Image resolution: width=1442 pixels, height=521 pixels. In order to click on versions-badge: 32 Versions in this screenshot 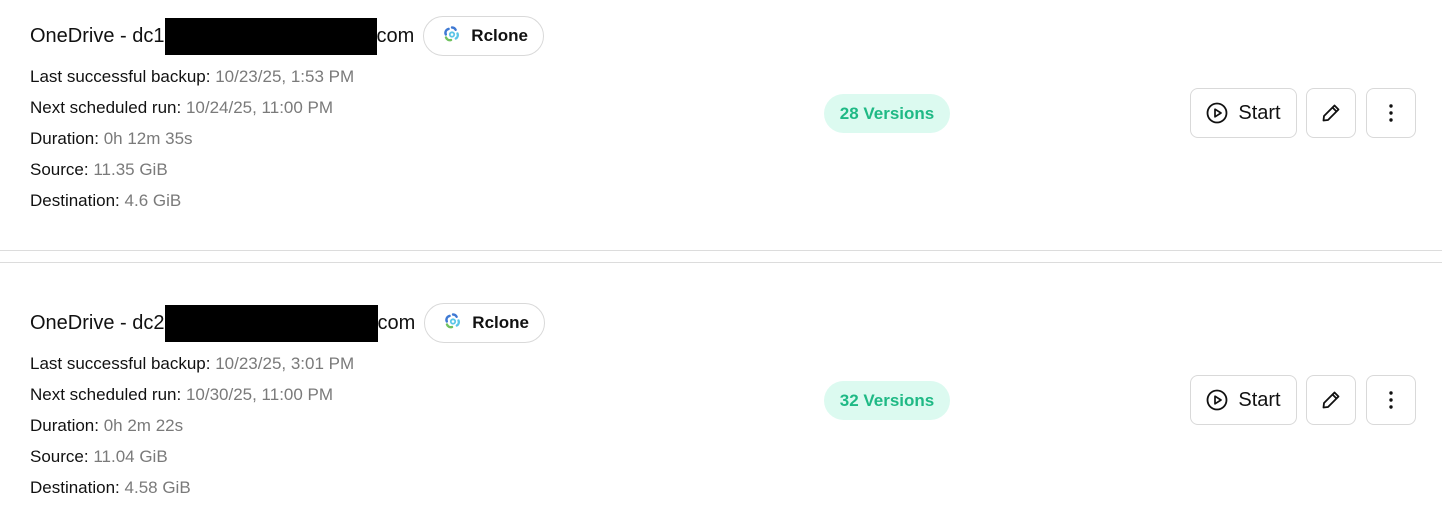, I will do `click(887, 400)`.